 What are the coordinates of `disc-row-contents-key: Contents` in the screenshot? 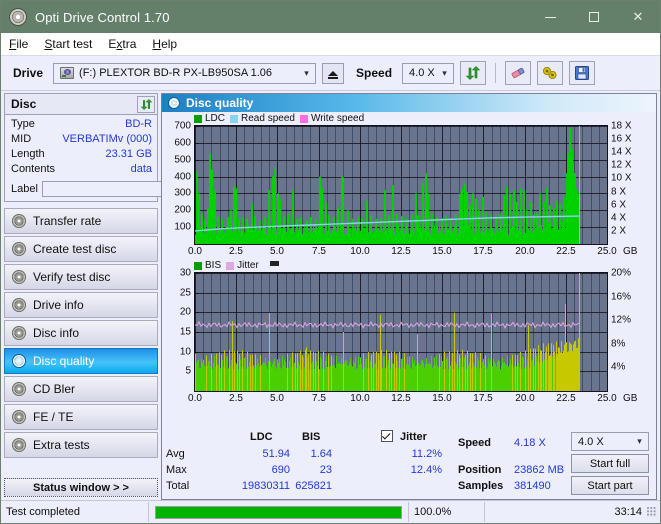 It's located at (33, 169).